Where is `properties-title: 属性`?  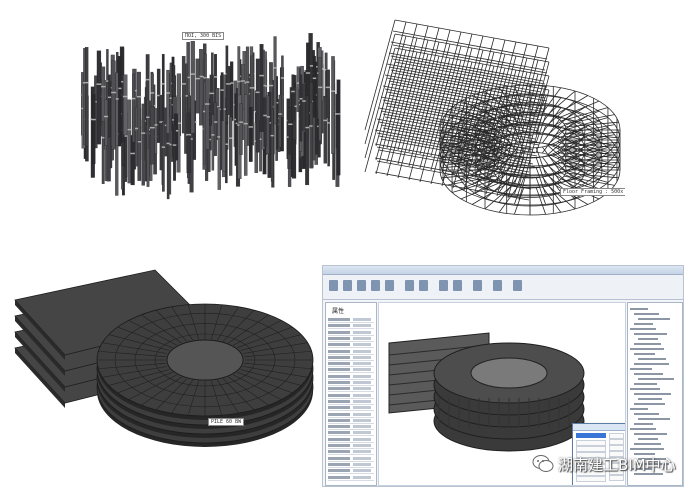 properties-title: 属性 is located at coordinates (338, 311).